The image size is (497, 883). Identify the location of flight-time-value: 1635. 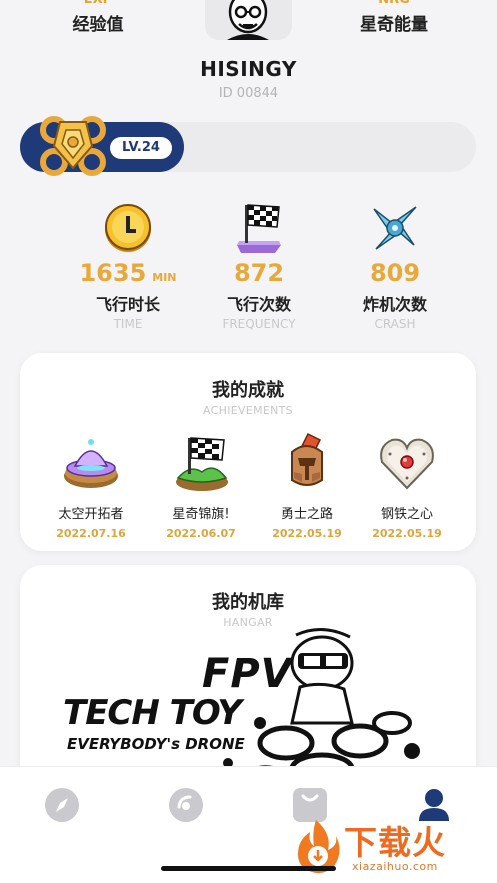
(113, 273).